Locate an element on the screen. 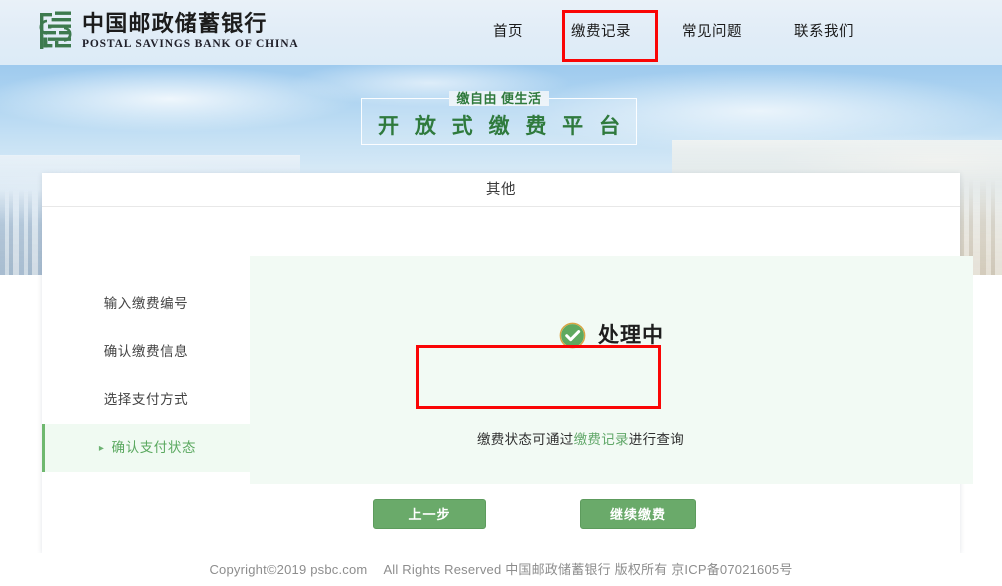 Image resolution: width=1002 pixels, height=586 pixels. notice-suffix: 进行查询 is located at coordinates (656, 439).